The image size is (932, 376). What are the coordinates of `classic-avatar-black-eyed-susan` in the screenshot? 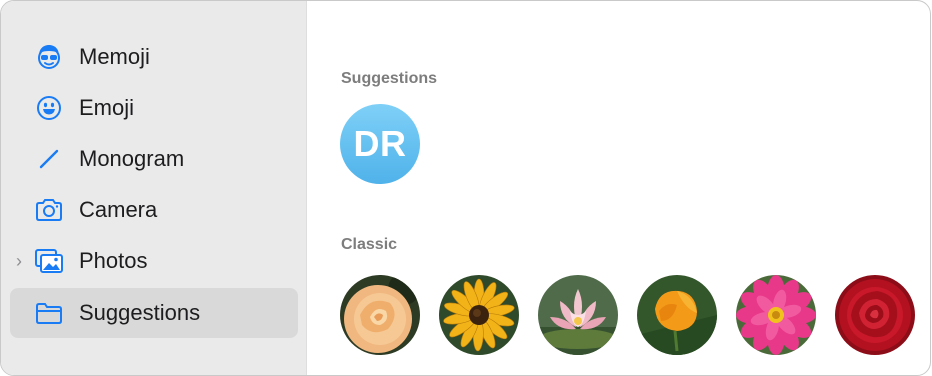 It's located at (479, 315).